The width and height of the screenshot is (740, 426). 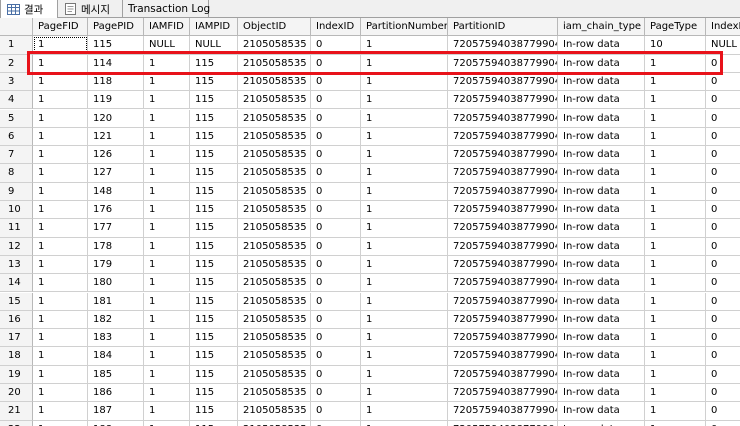 What do you see at coordinates (274, 27) in the screenshot?
I see `column-header-object-id: ObjectID` at bounding box center [274, 27].